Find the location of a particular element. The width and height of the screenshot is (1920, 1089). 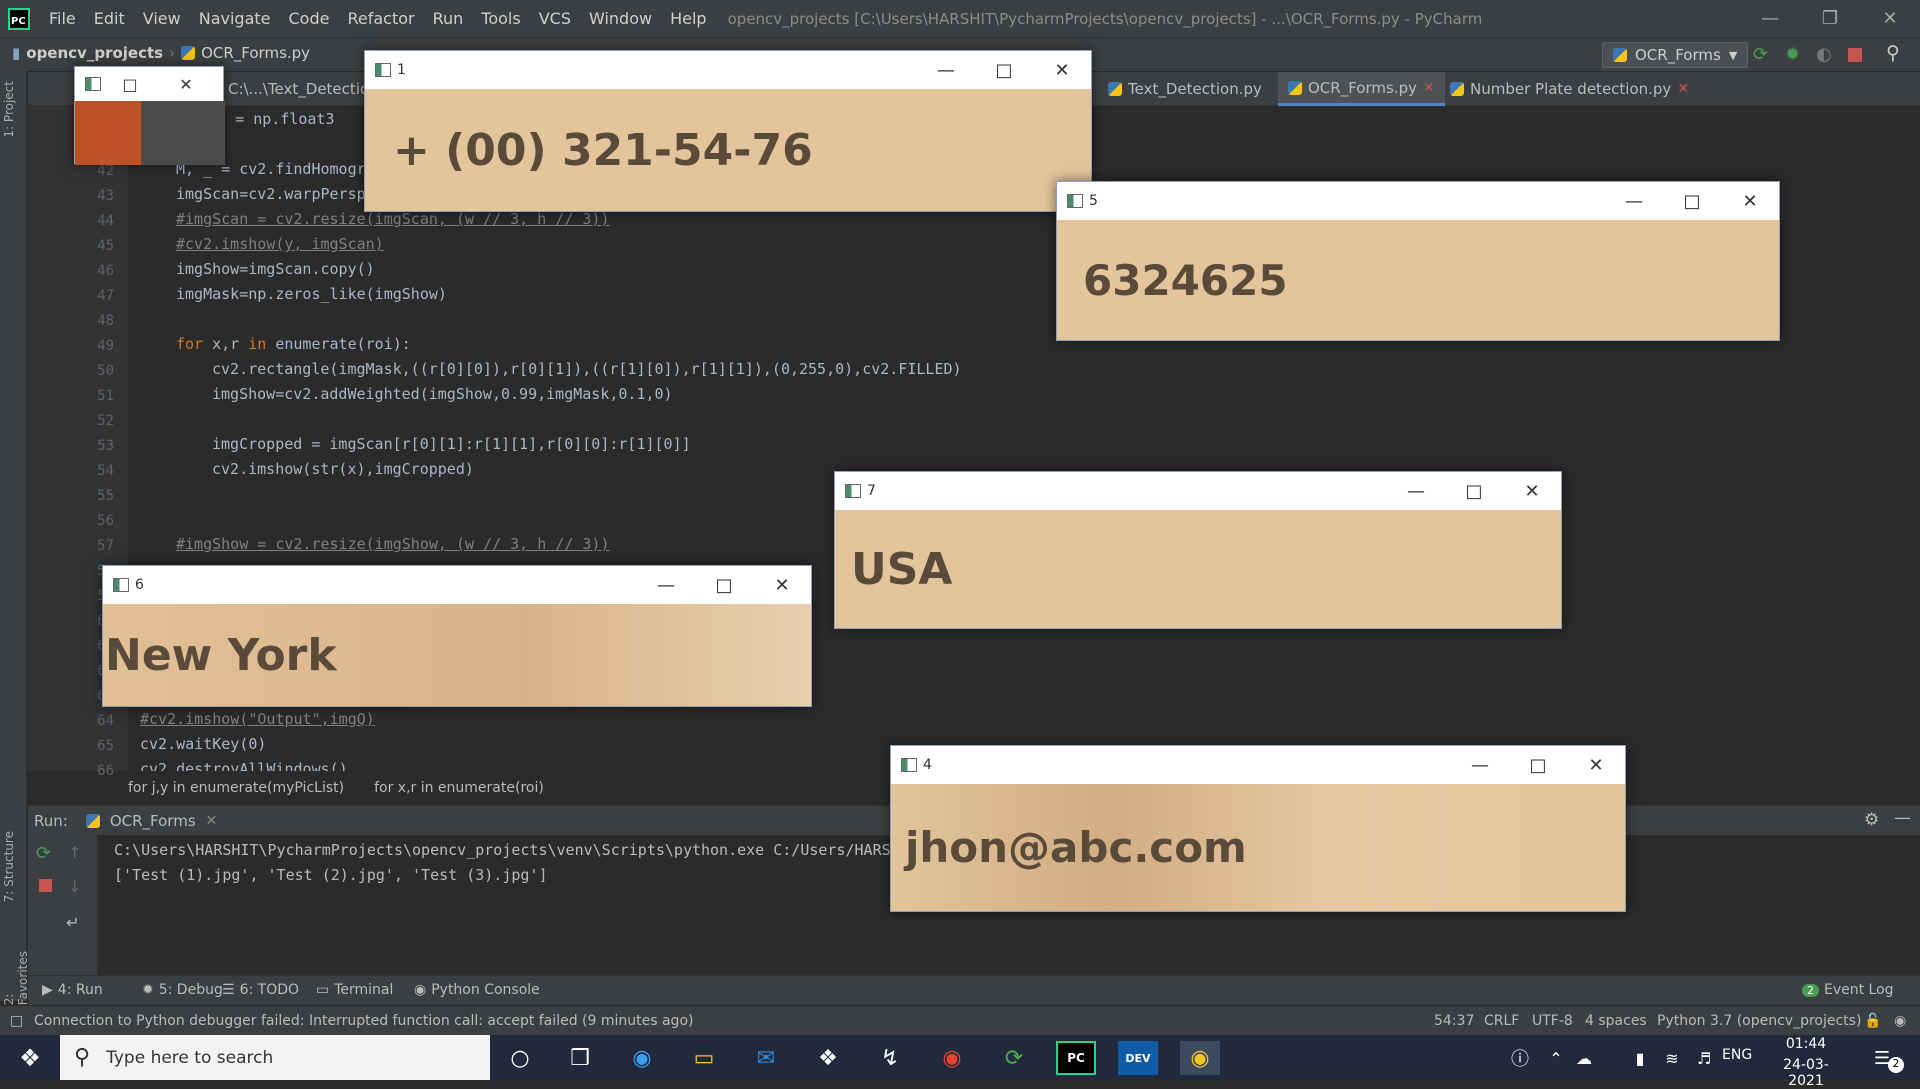

clock-date: 24-03-2021 is located at coordinates (1806, 1073).